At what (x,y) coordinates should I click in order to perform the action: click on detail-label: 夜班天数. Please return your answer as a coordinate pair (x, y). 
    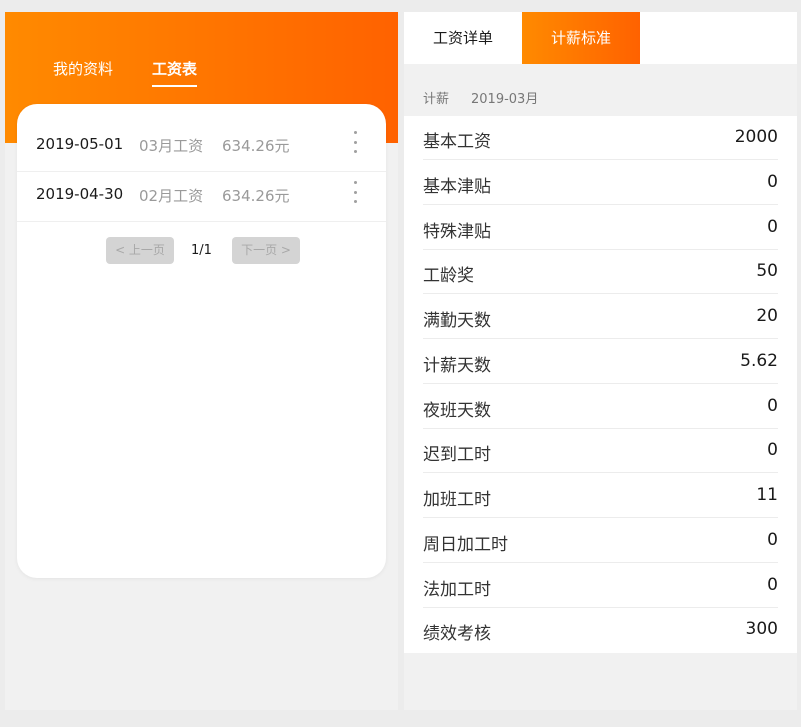
    Looking at the image, I should click on (457, 410).